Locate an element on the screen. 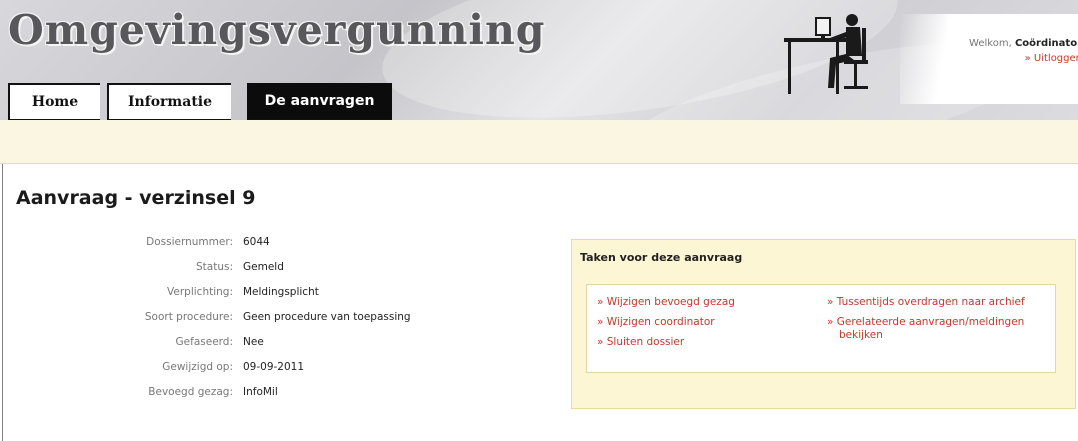  detail-value: InfoMil is located at coordinates (260, 392).